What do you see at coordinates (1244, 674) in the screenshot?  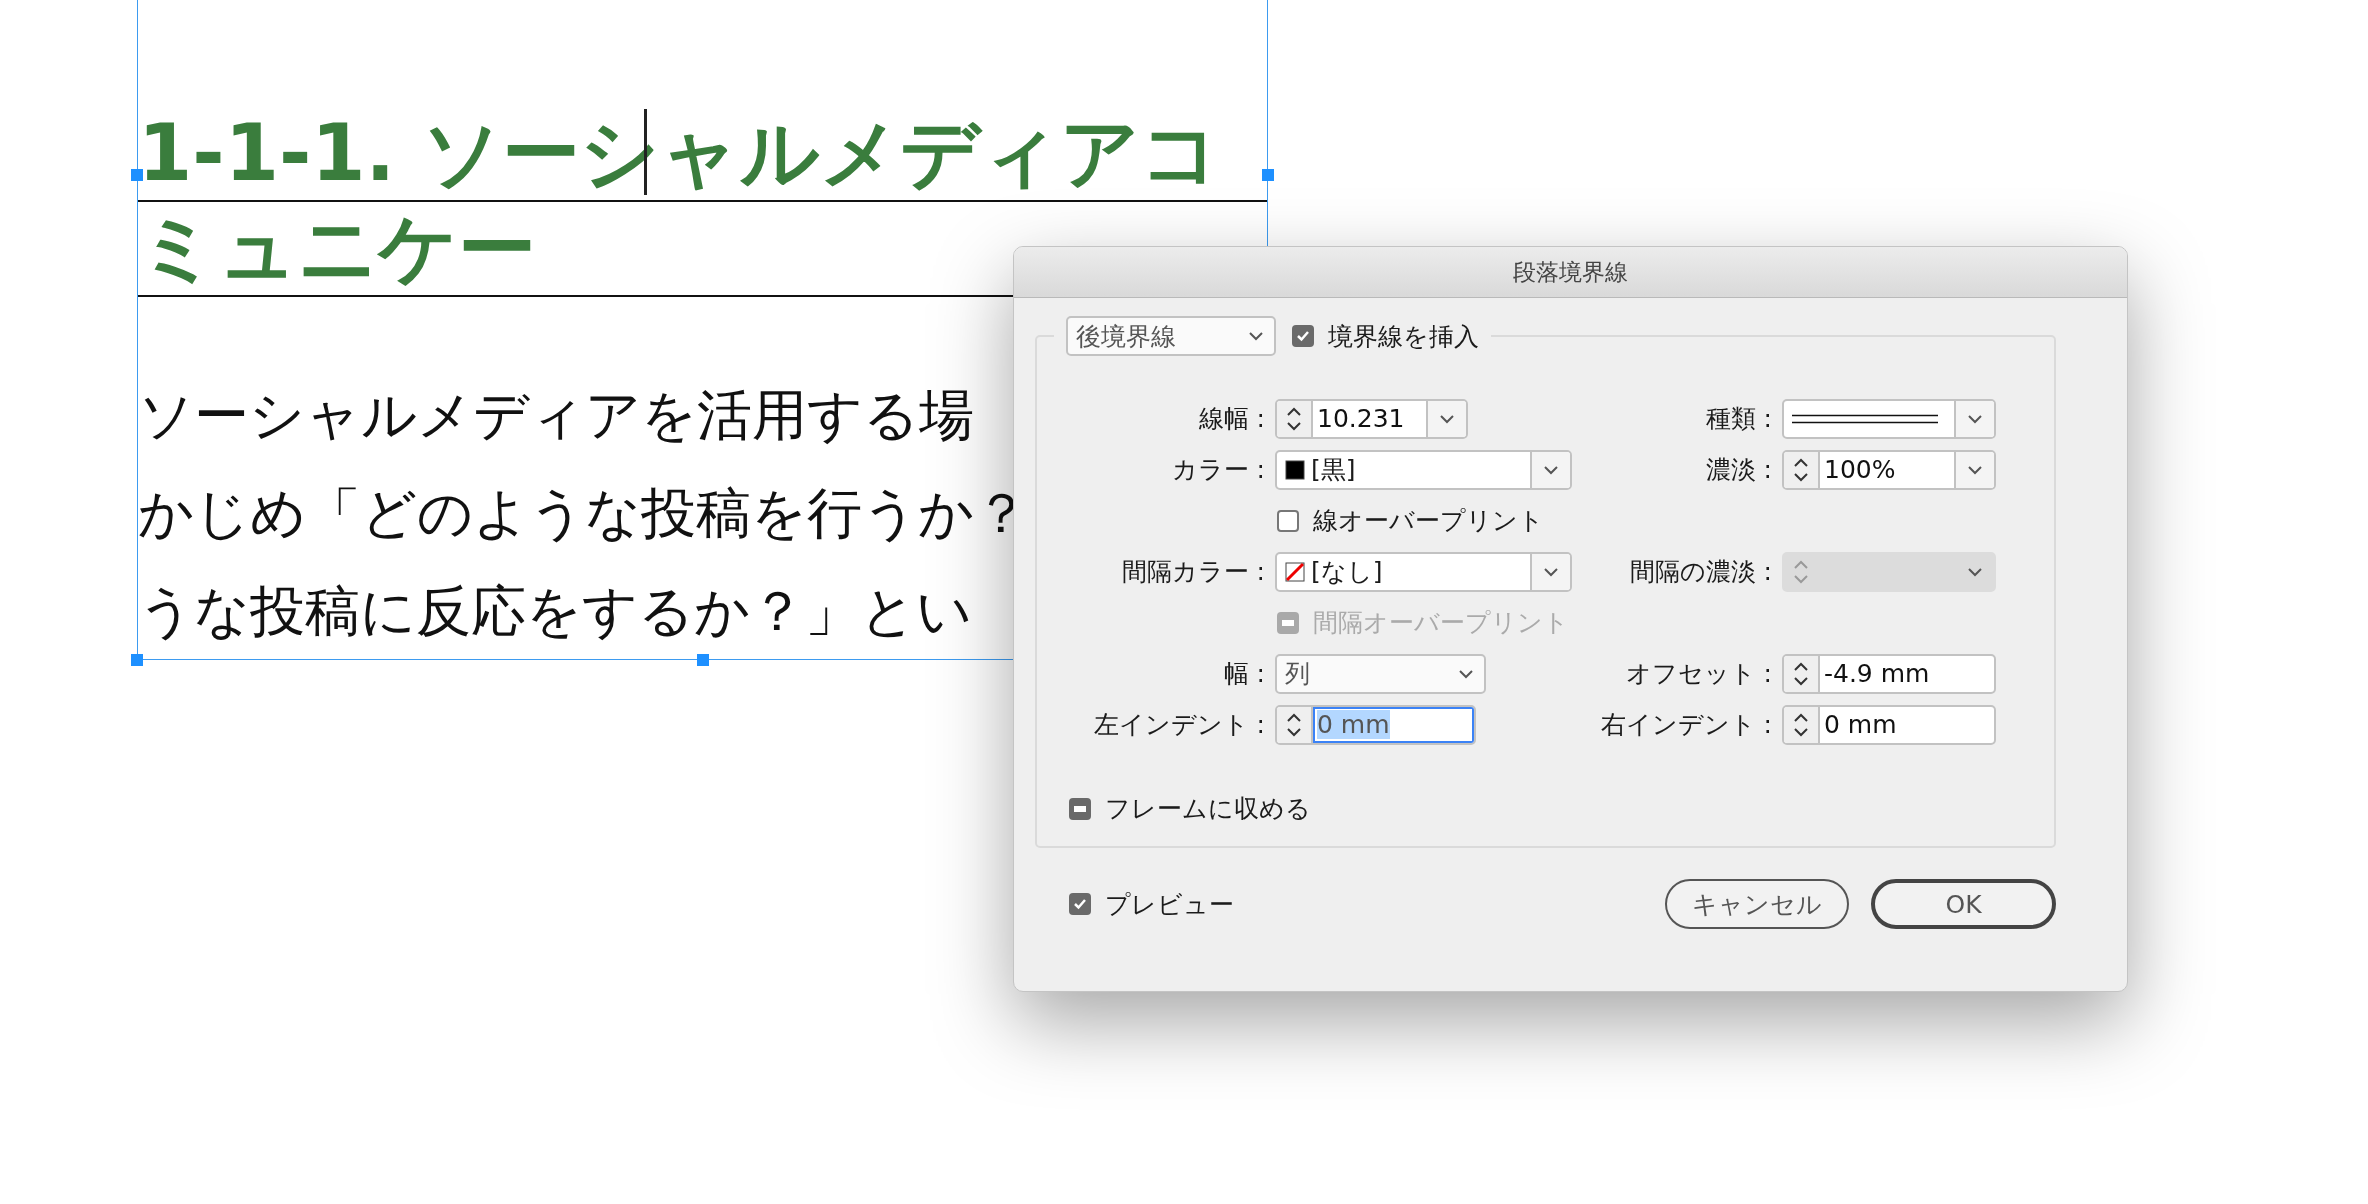 I see `field-label: 幅 :` at bounding box center [1244, 674].